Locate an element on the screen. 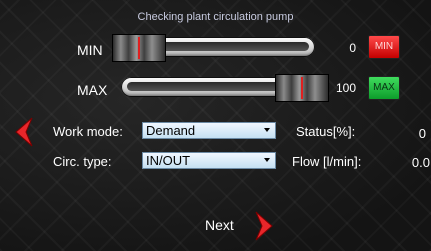  status-value: 0 is located at coordinates (422, 133).